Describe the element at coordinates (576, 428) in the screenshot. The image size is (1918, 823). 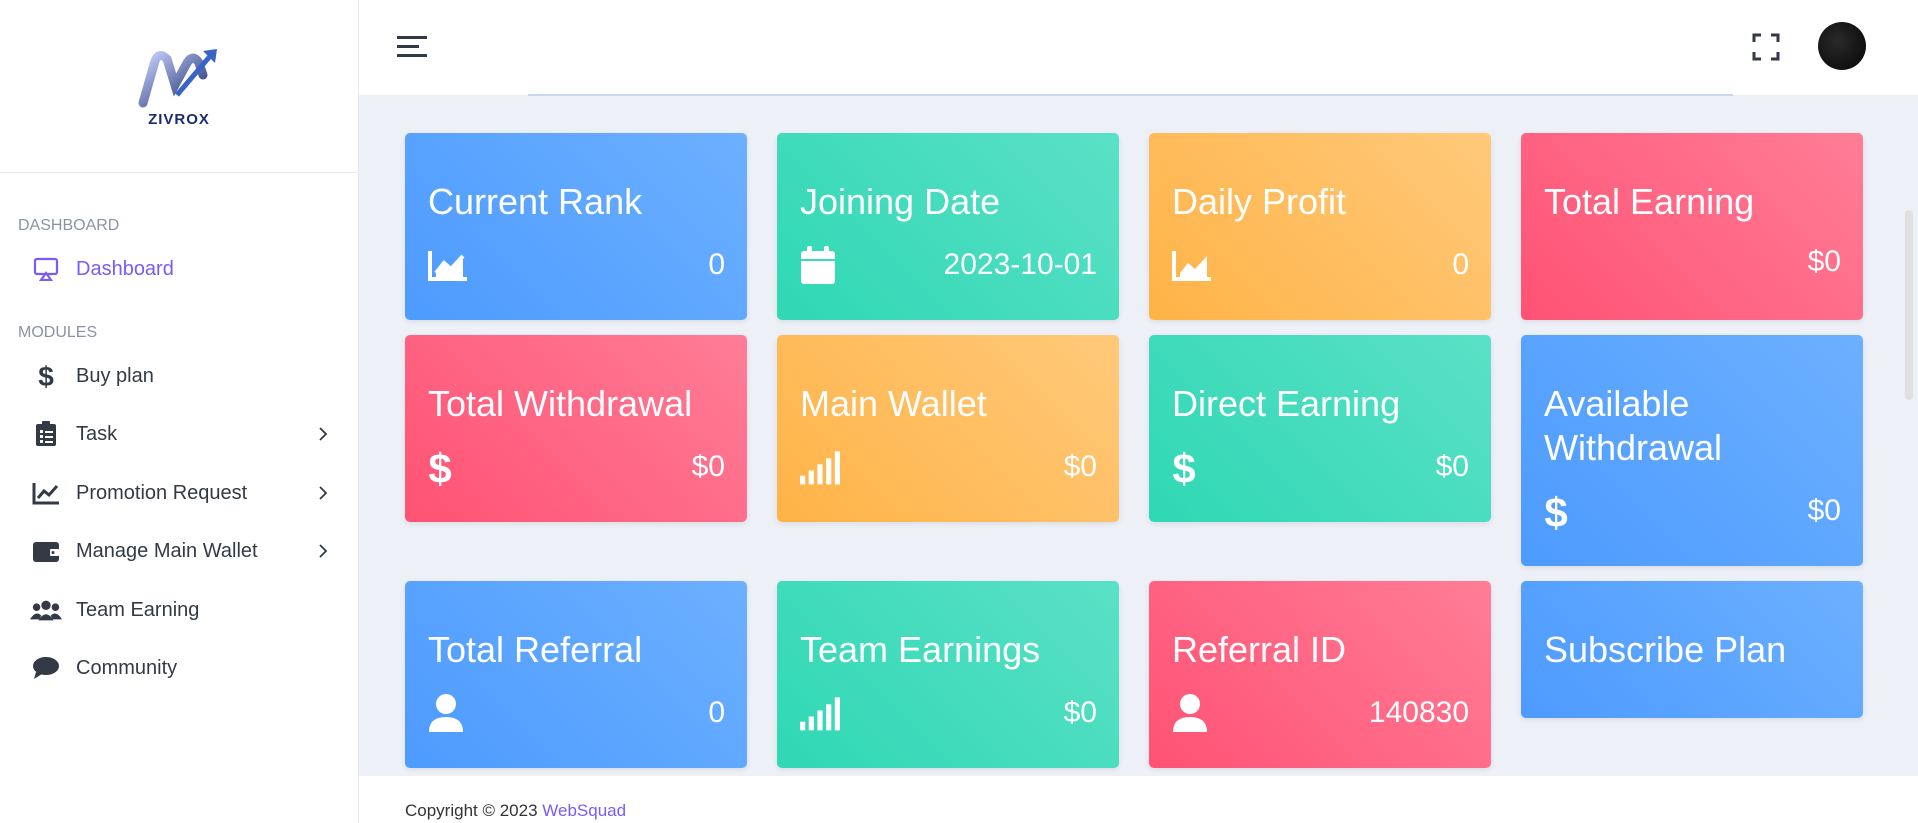
I see `card-total-withdrawal: Total Withdrawal $ $0` at that location.